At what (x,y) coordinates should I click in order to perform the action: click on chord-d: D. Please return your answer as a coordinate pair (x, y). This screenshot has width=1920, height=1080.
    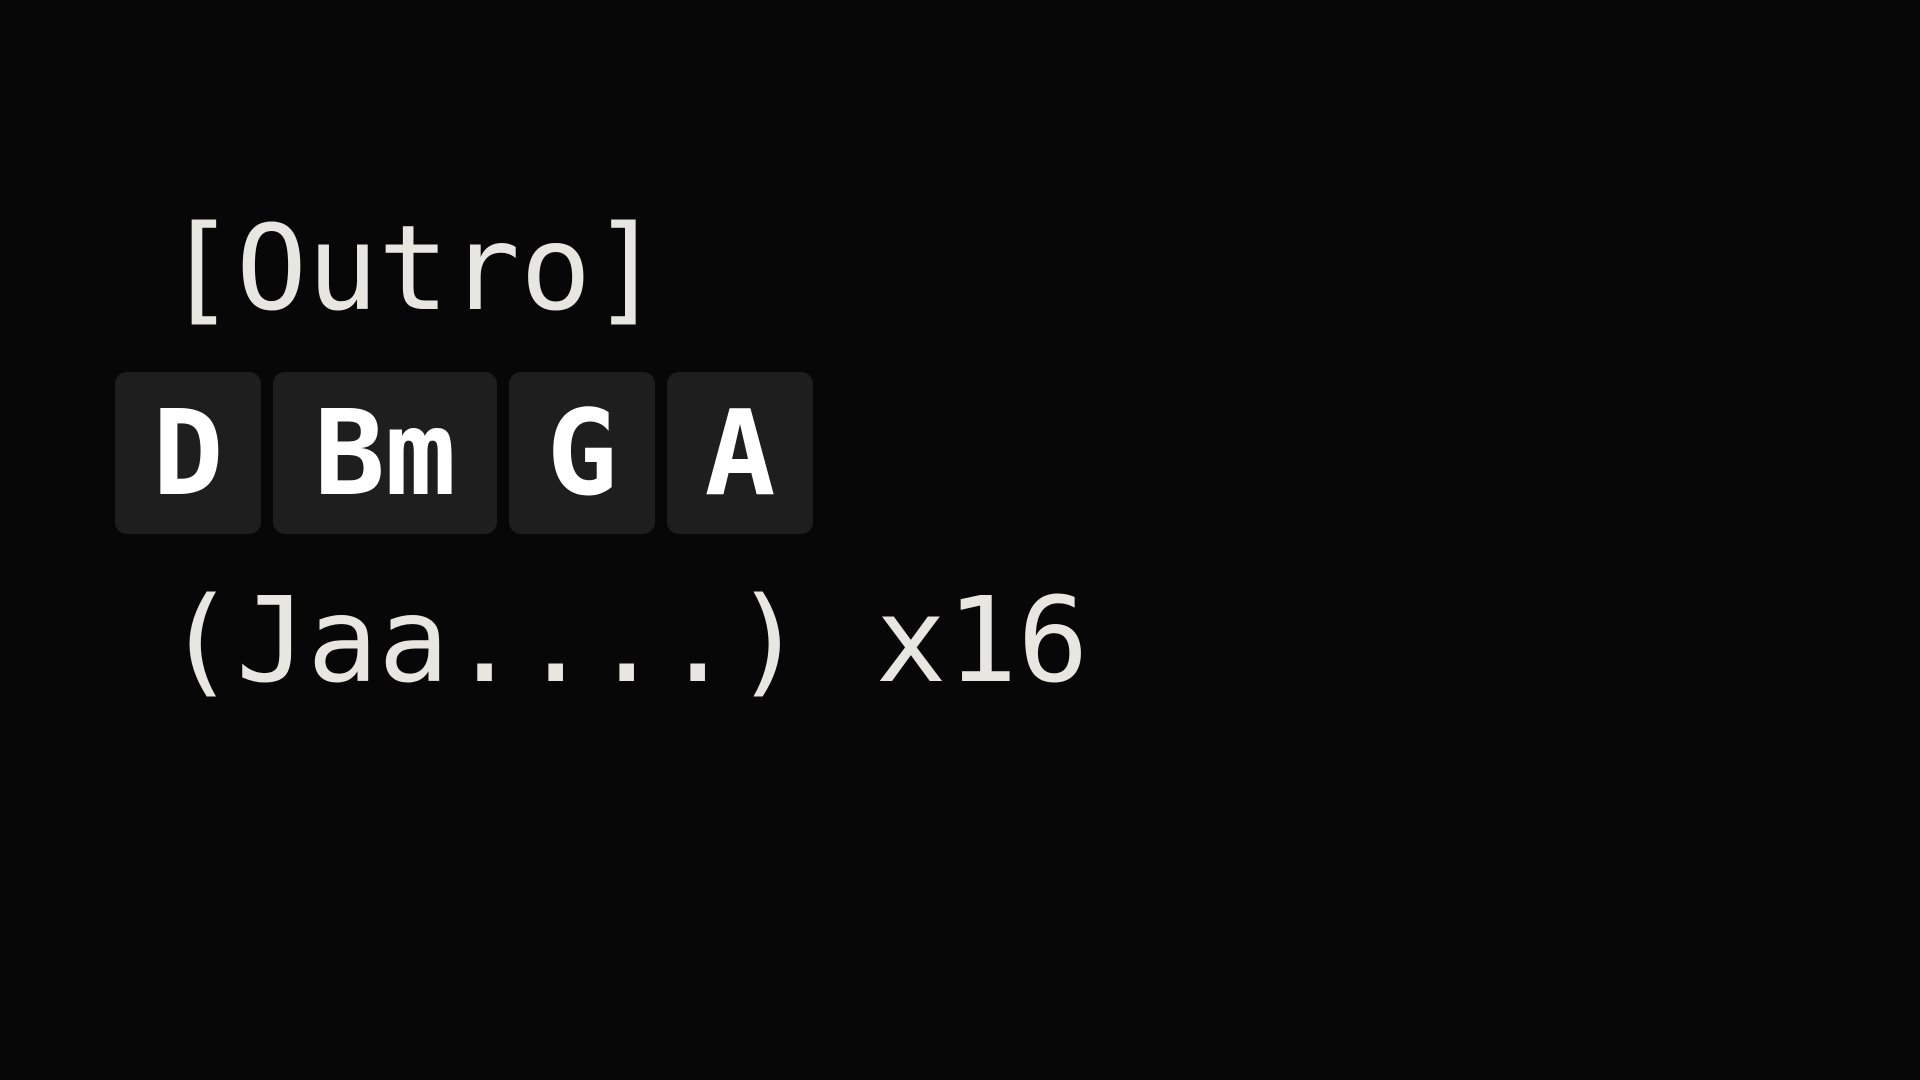
    Looking at the image, I should click on (188, 453).